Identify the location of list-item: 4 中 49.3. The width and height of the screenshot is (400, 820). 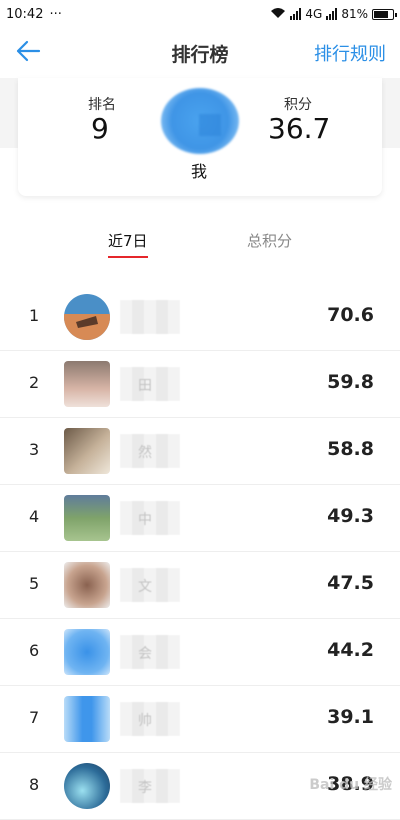
(200, 518).